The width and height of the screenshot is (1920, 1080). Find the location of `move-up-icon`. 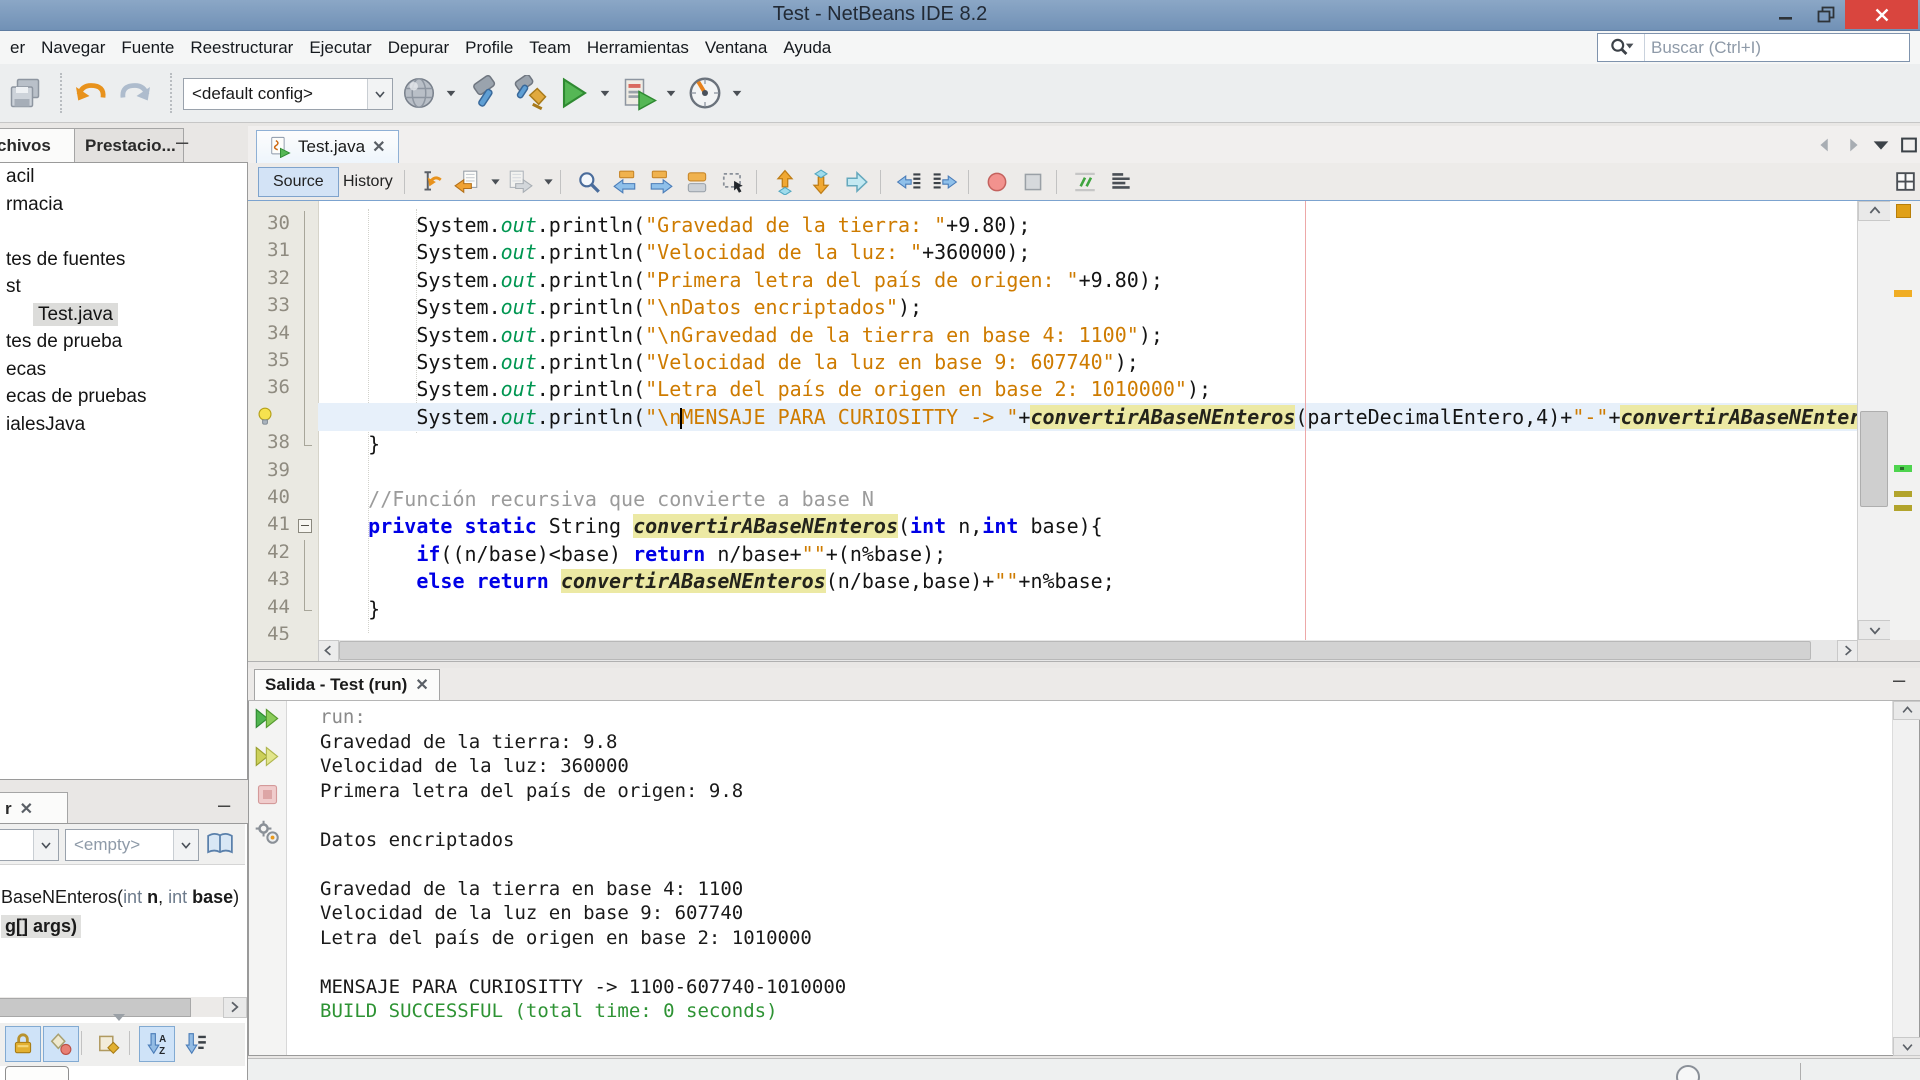

move-up-icon is located at coordinates (785, 182).